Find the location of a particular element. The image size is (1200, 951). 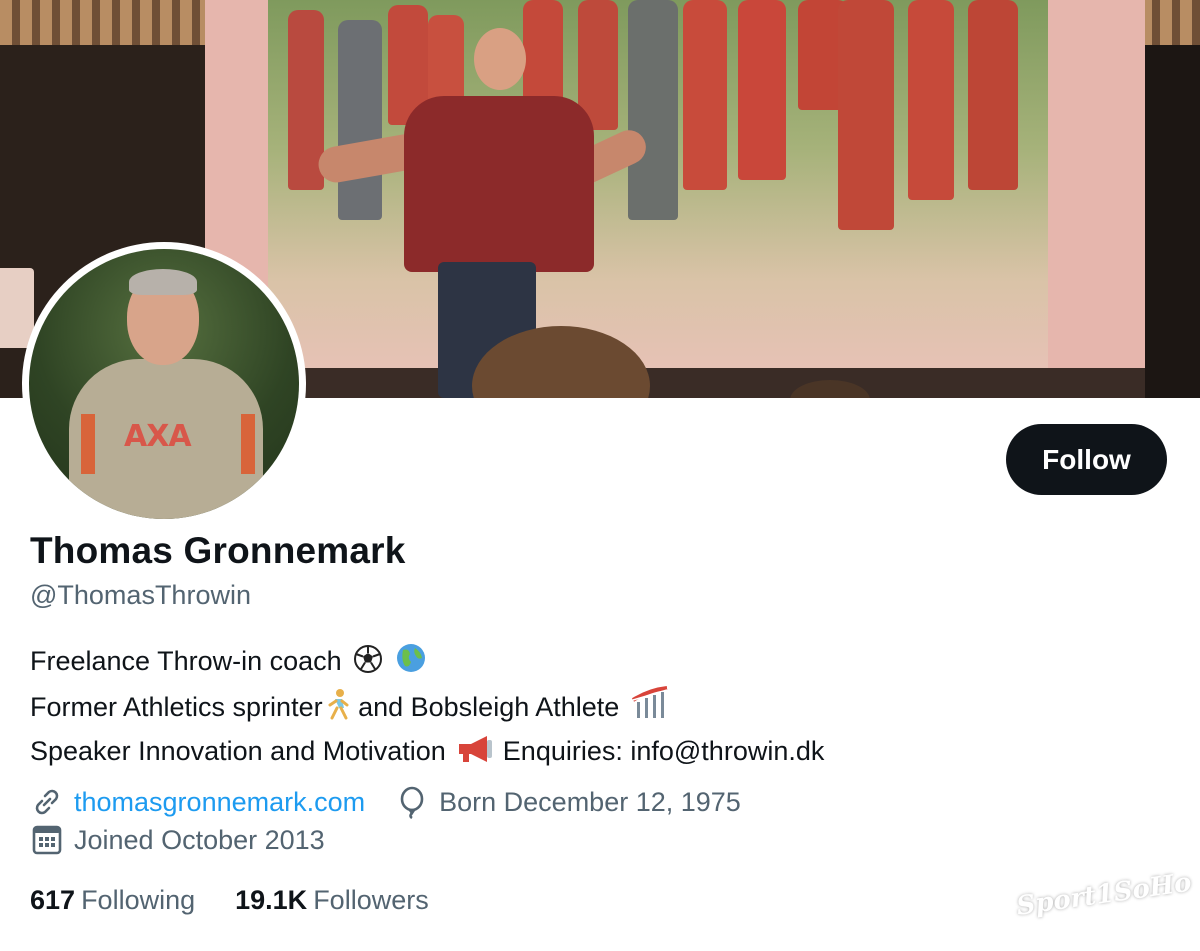

profile-name: Thomas Gronnemark is located at coordinates (218, 550).